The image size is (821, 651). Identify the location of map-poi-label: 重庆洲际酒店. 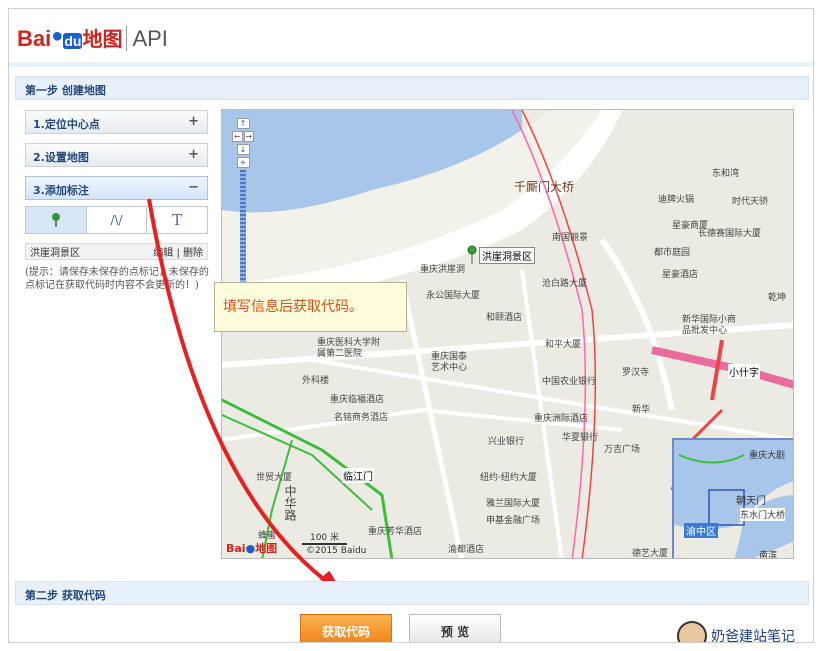
(561, 417).